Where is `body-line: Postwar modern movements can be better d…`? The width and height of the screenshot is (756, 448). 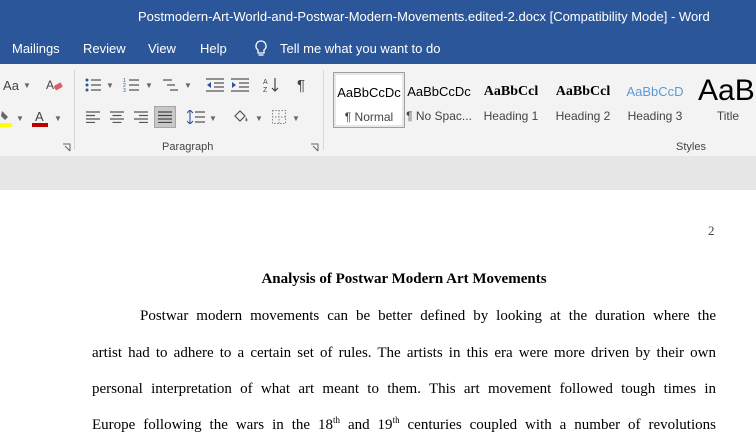
body-line: Postwar modern movements can be better d… is located at coordinates (428, 316).